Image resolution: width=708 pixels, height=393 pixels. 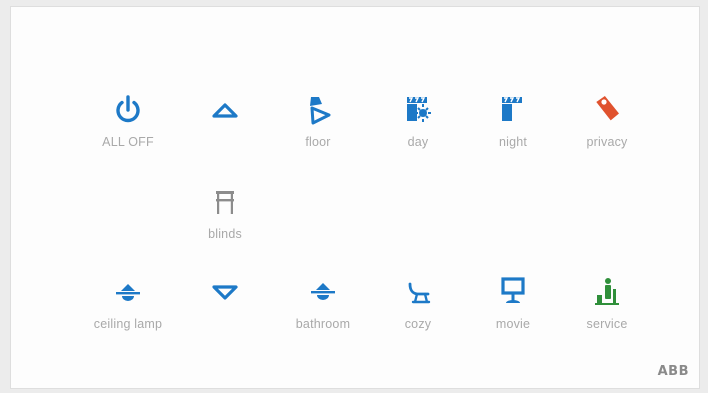 I want to click on privacy-label: privacy, so click(x=607, y=142).